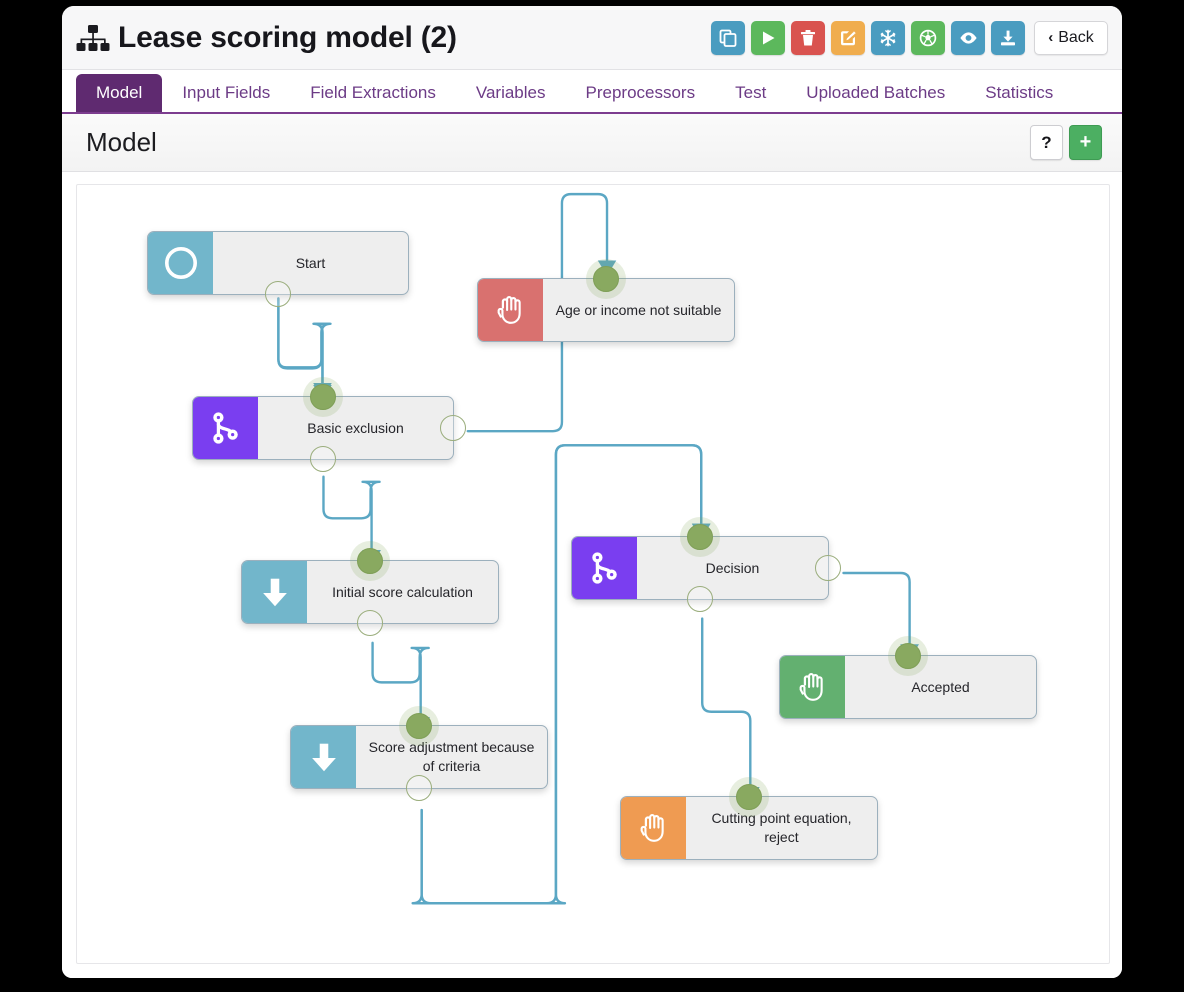 The image size is (1184, 992). I want to click on tab-test: Test, so click(750, 93).